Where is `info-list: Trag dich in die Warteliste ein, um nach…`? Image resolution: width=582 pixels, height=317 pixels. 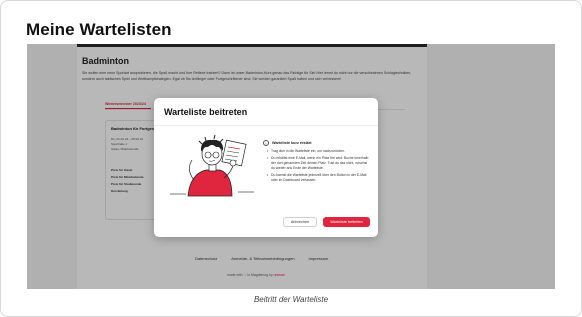
info-list: Trag dich in die Warteliste ein, um nach… is located at coordinates (319, 167).